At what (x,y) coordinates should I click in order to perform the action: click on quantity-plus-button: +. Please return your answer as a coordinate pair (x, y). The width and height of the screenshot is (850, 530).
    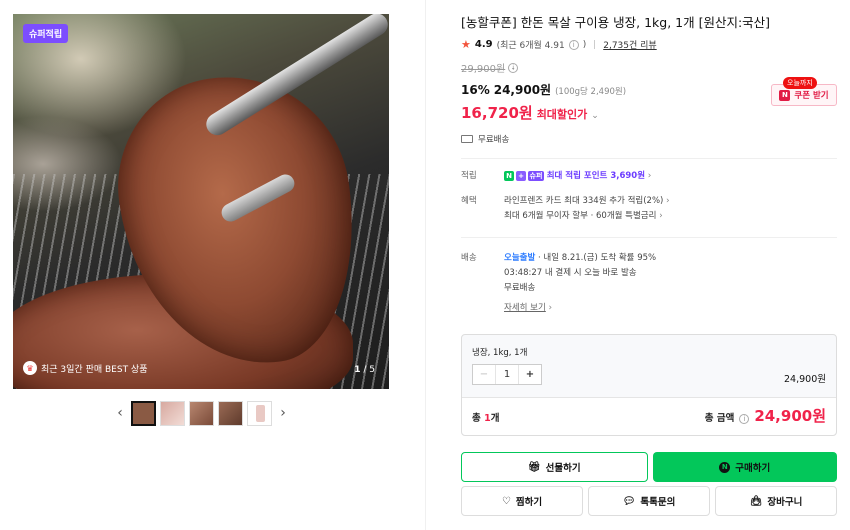
    Looking at the image, I should click on (529, 374).